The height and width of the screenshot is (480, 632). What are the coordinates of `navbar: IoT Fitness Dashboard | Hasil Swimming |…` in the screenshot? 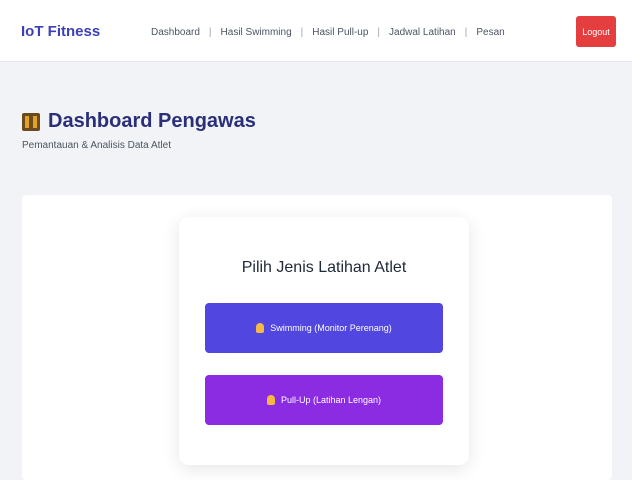 It's located at (316, 31).